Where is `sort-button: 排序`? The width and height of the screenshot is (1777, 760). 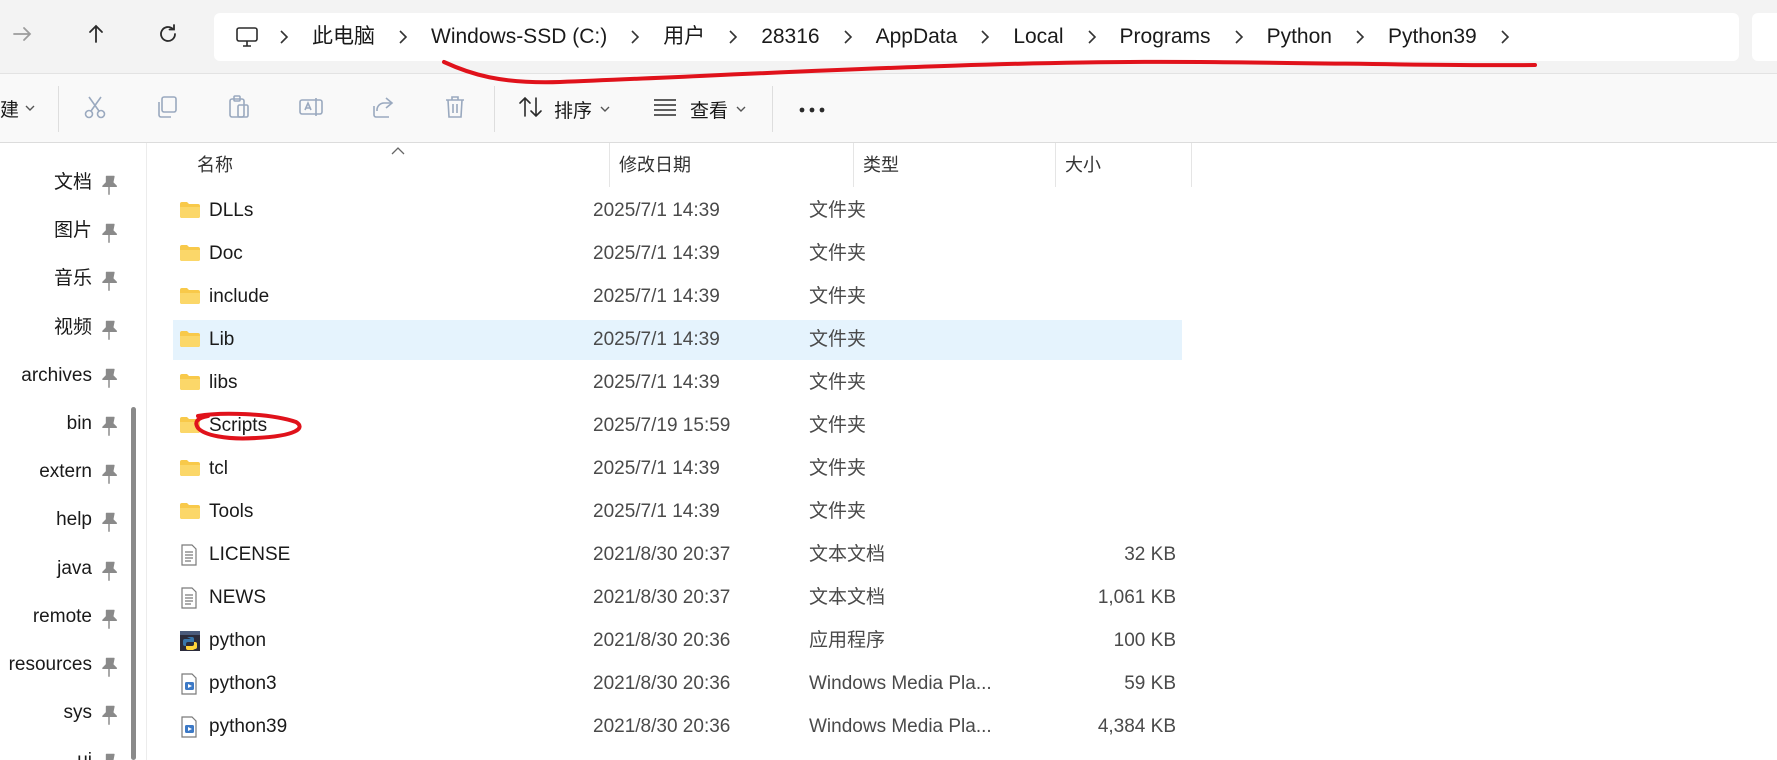
sort-button: 排序 is located at coordinates (564, 109).